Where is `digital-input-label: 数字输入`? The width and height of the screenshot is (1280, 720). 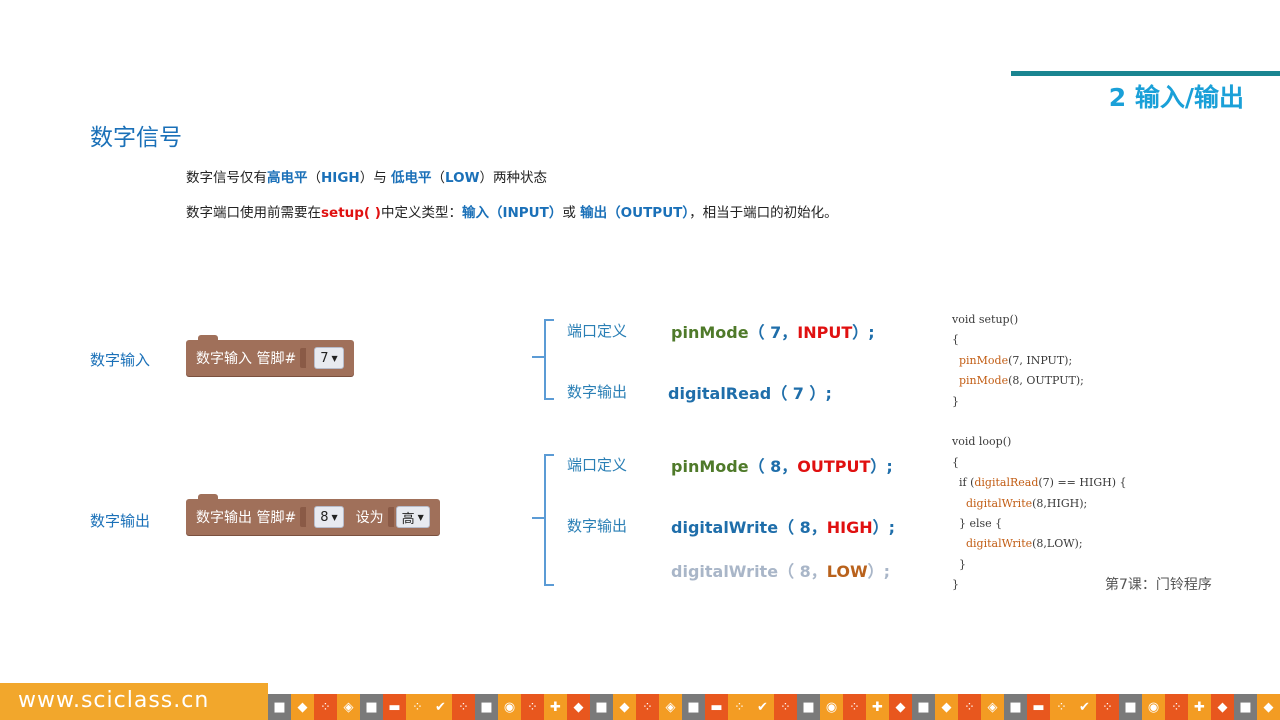
digital-input-label: 数字输入 is located at coordinates (120, 360).